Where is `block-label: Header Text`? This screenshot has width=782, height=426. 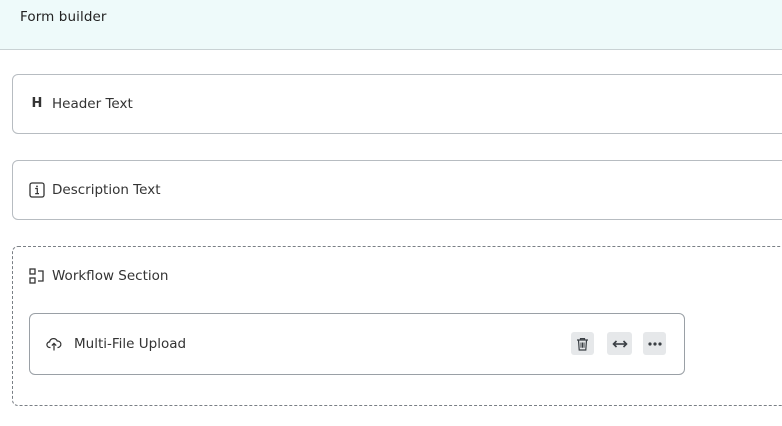
block-label: Header Text is located at coordinates (92, 104).